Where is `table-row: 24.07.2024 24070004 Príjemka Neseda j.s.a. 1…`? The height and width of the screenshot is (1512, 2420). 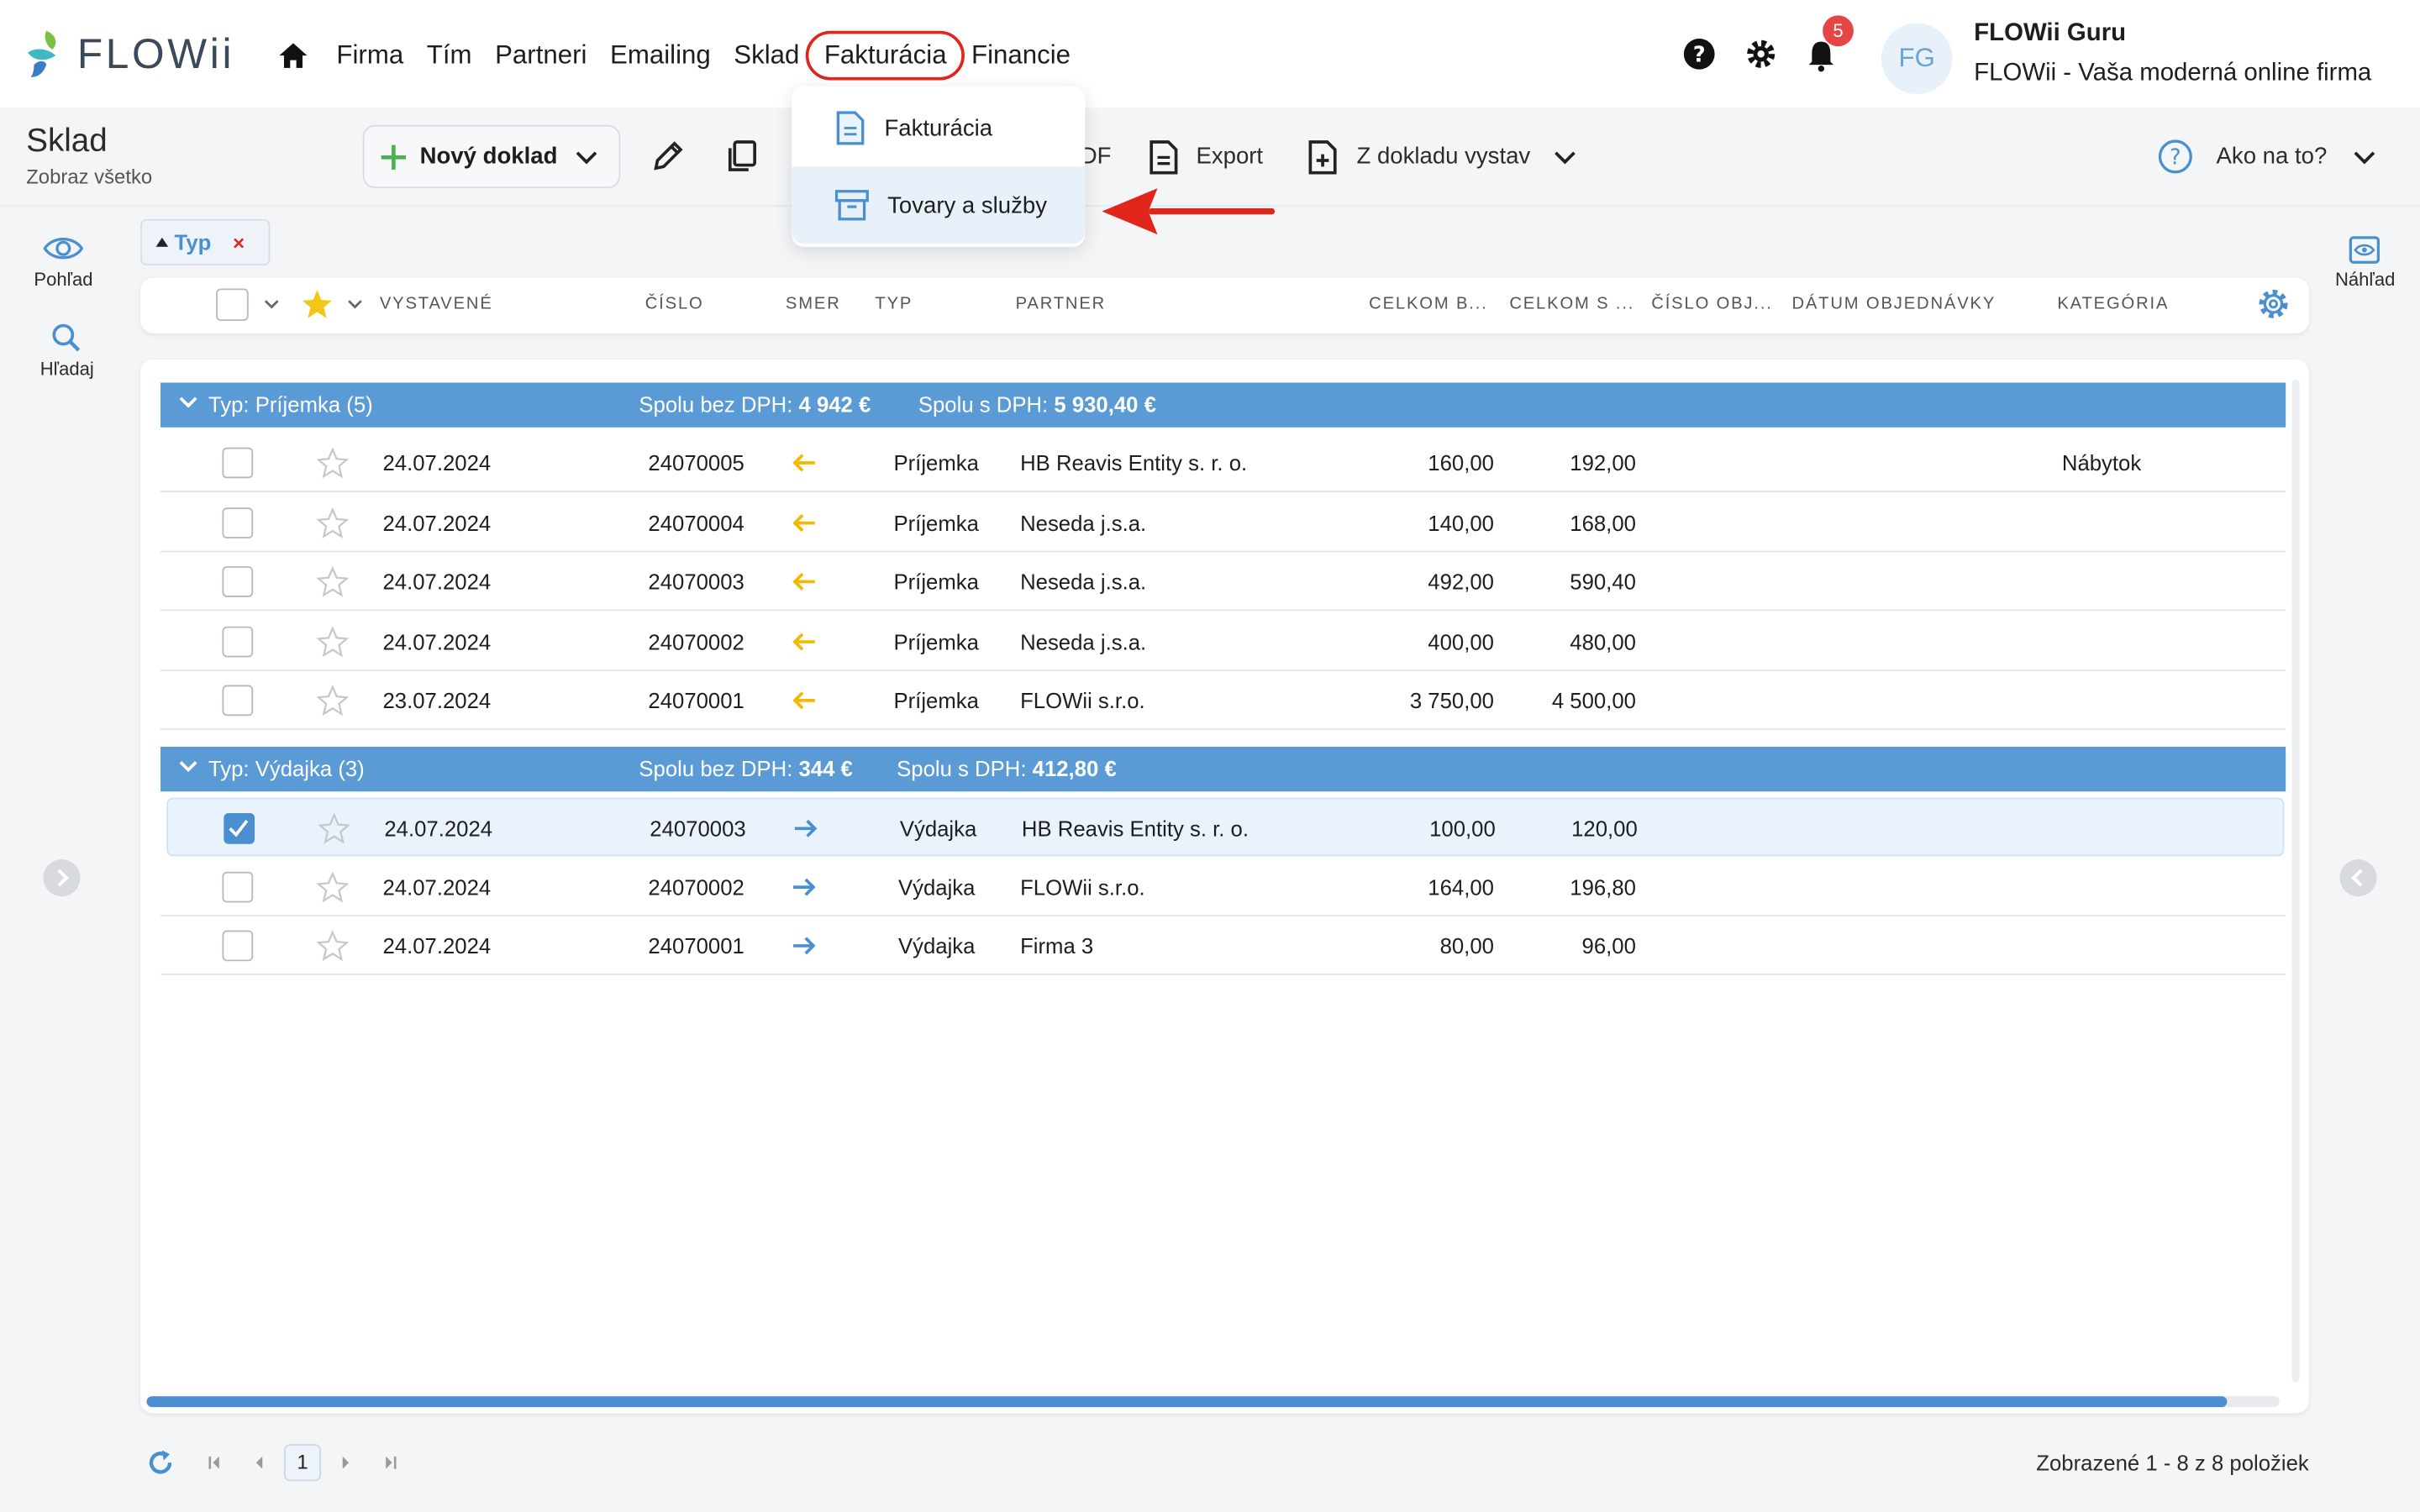 table-row: 24.07.2024 24070004 Príjemka Neseda j.s.a. 1… is located at coordinates (1223, 522).